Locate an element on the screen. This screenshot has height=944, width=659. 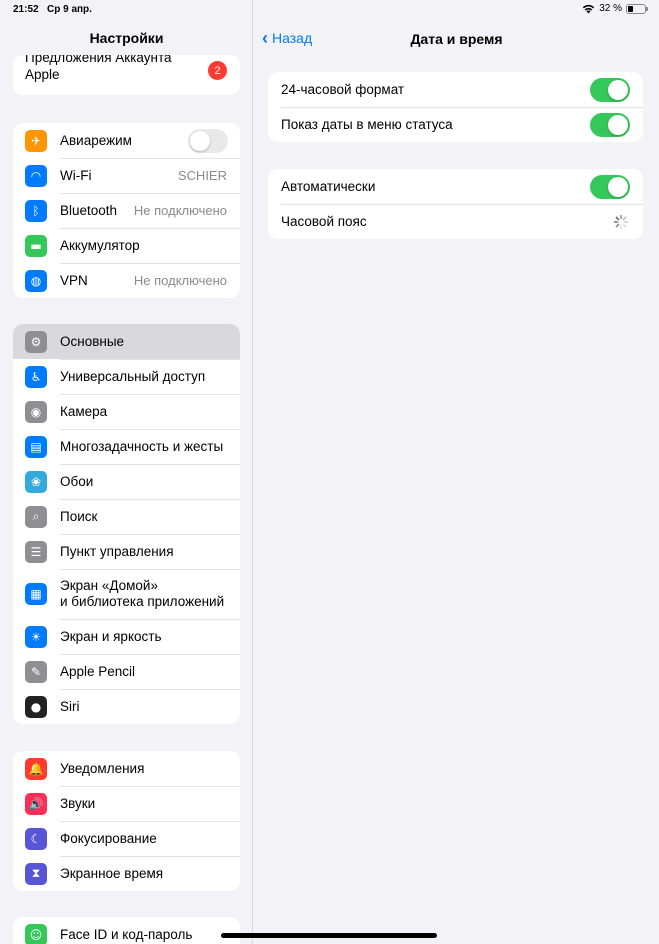
control-center-icon: ☰ is located at coordinates (36, 551).